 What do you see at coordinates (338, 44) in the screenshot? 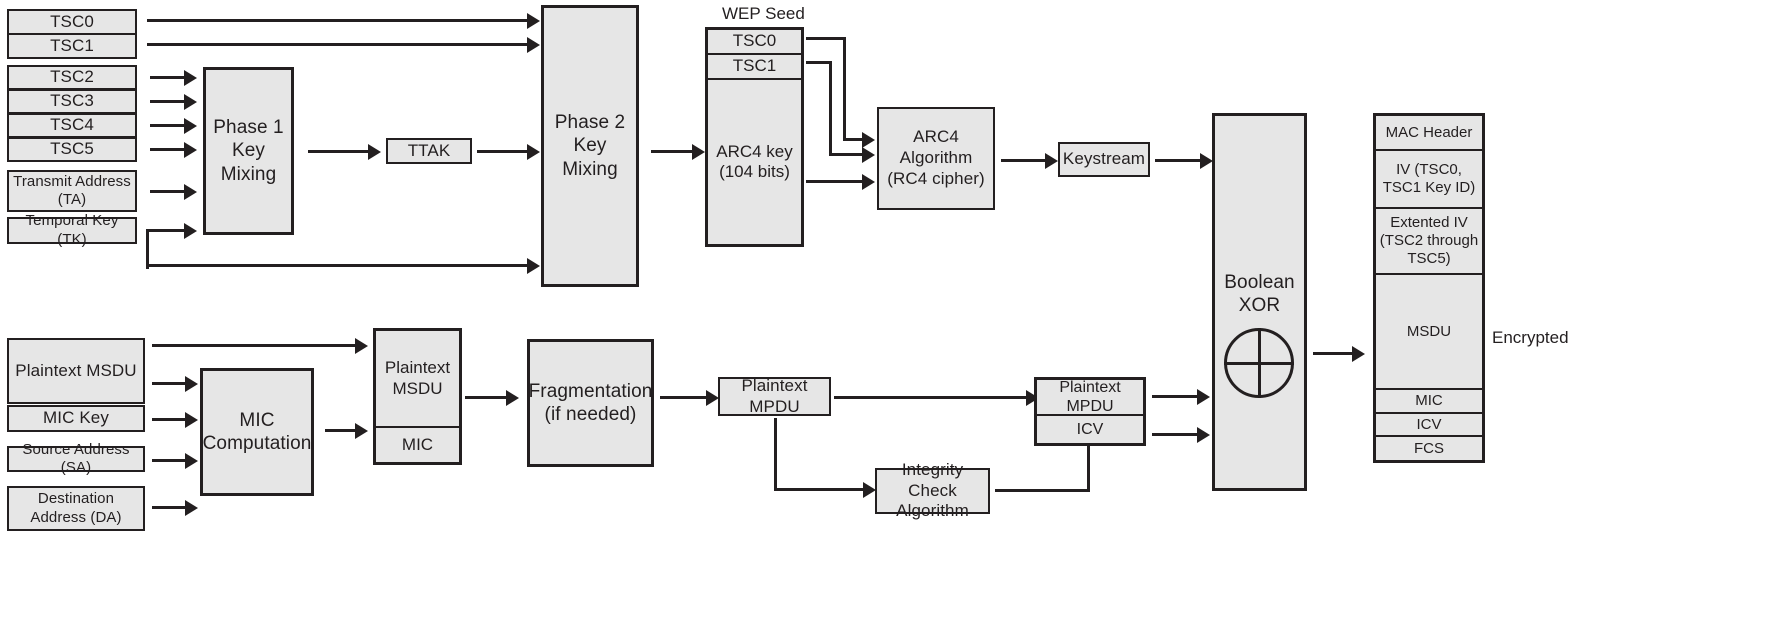
I see `connector-tsc1-phase2` at bounding box center [338, 44].